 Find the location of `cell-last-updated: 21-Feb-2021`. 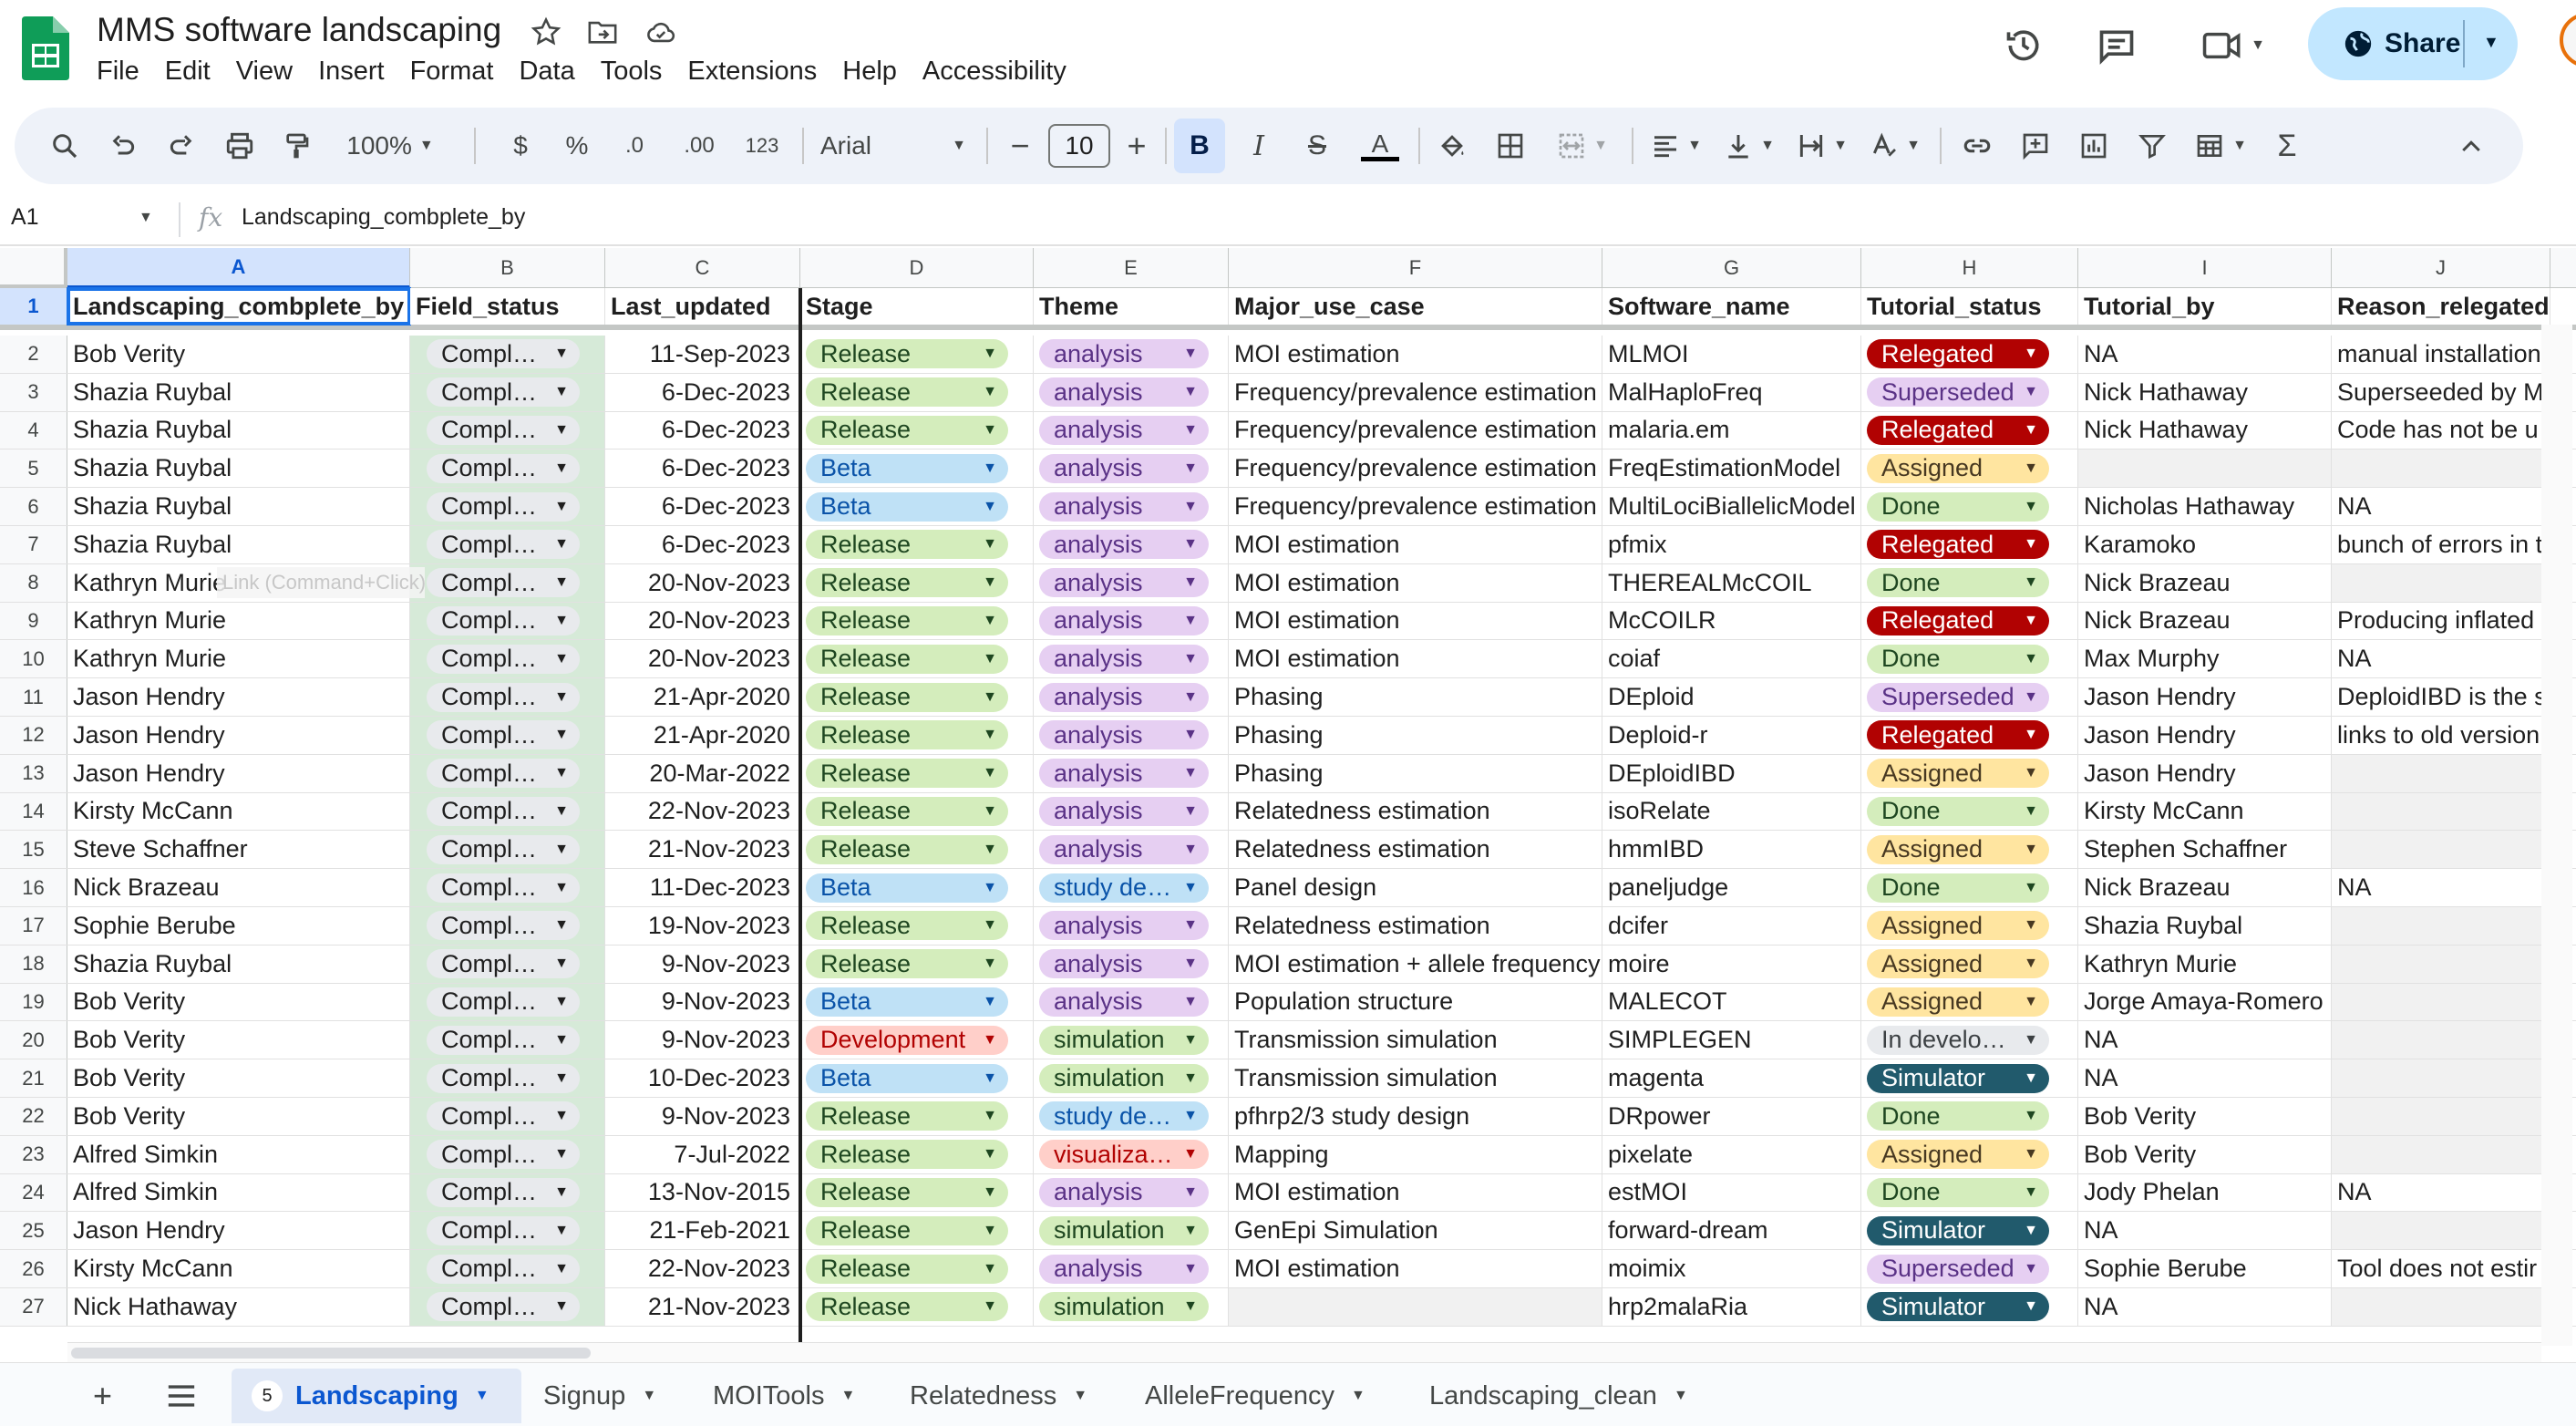

cell-last-updated: 21-Feb-2021 is located at coordinates (702, 1231).